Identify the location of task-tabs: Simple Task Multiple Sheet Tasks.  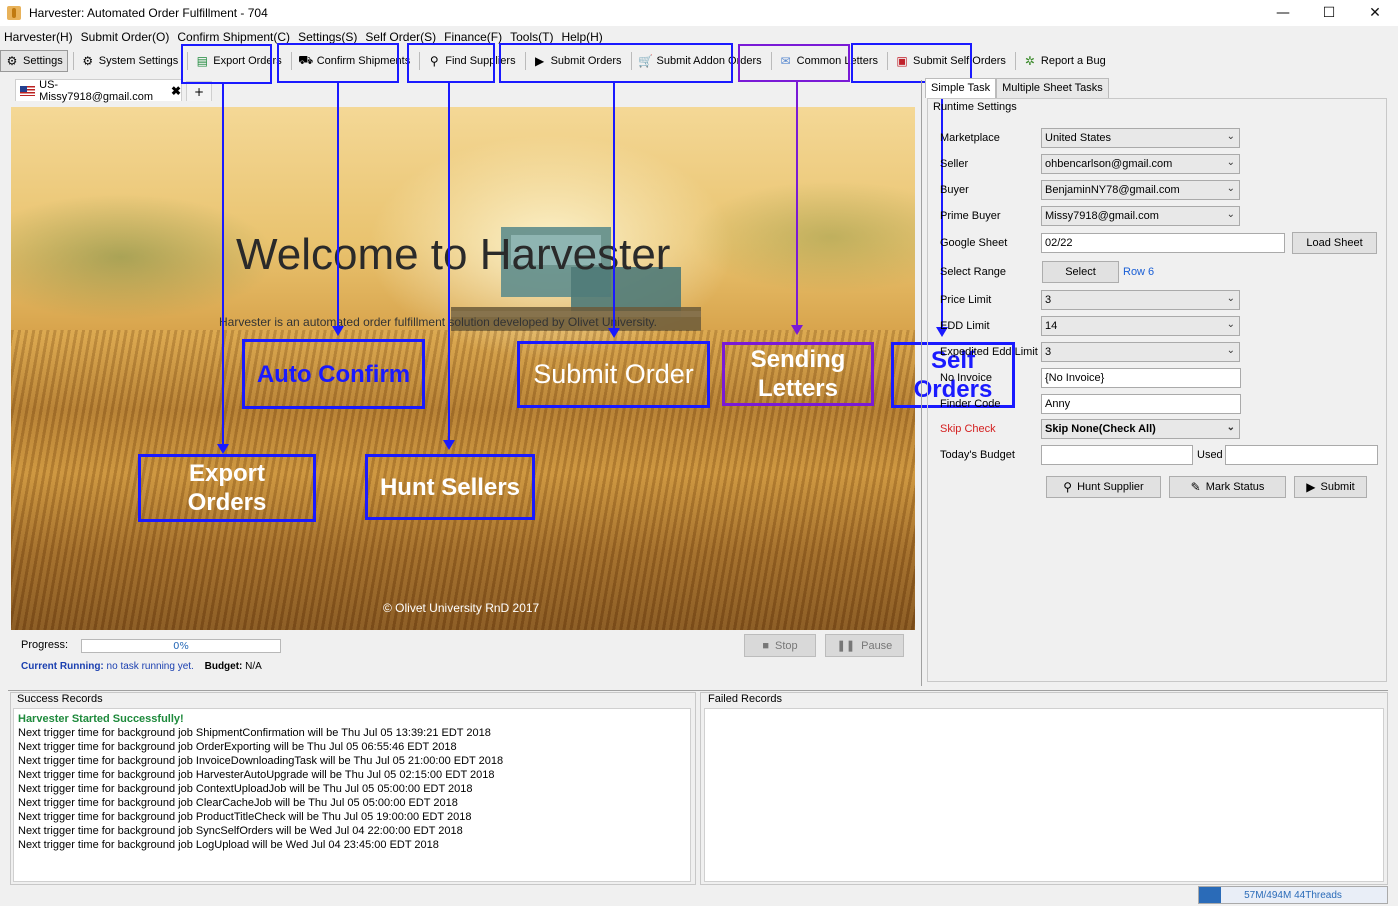
(1017, 88).